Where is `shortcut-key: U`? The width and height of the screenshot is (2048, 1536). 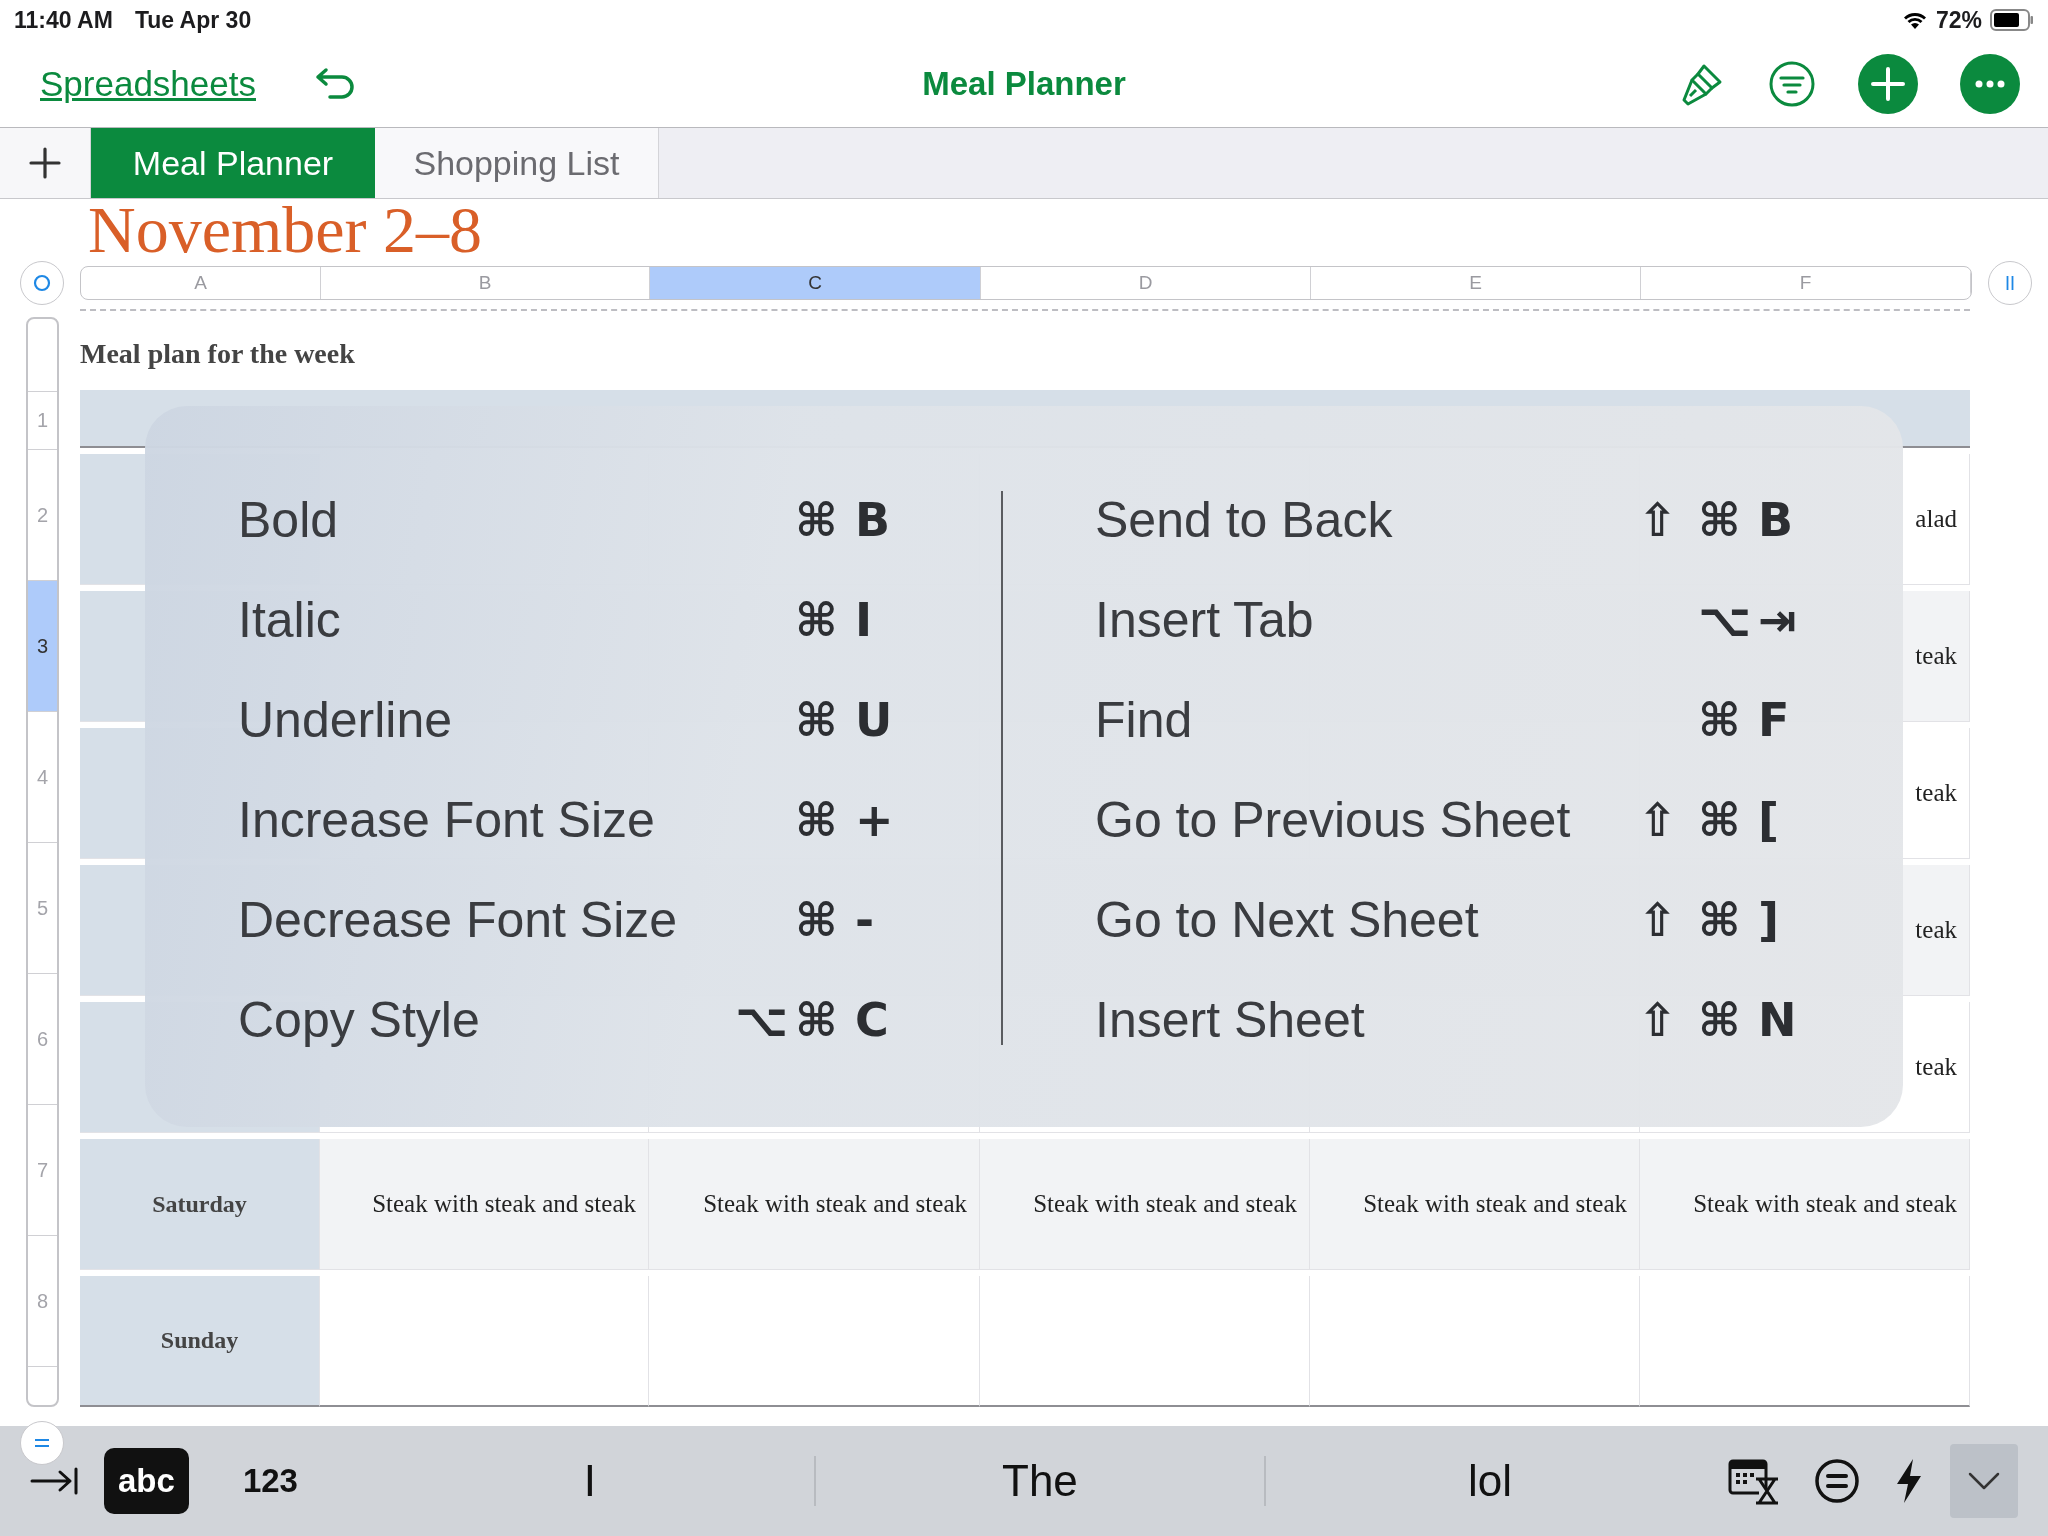 shortcut-key: U is located at coordinates (881, 720).